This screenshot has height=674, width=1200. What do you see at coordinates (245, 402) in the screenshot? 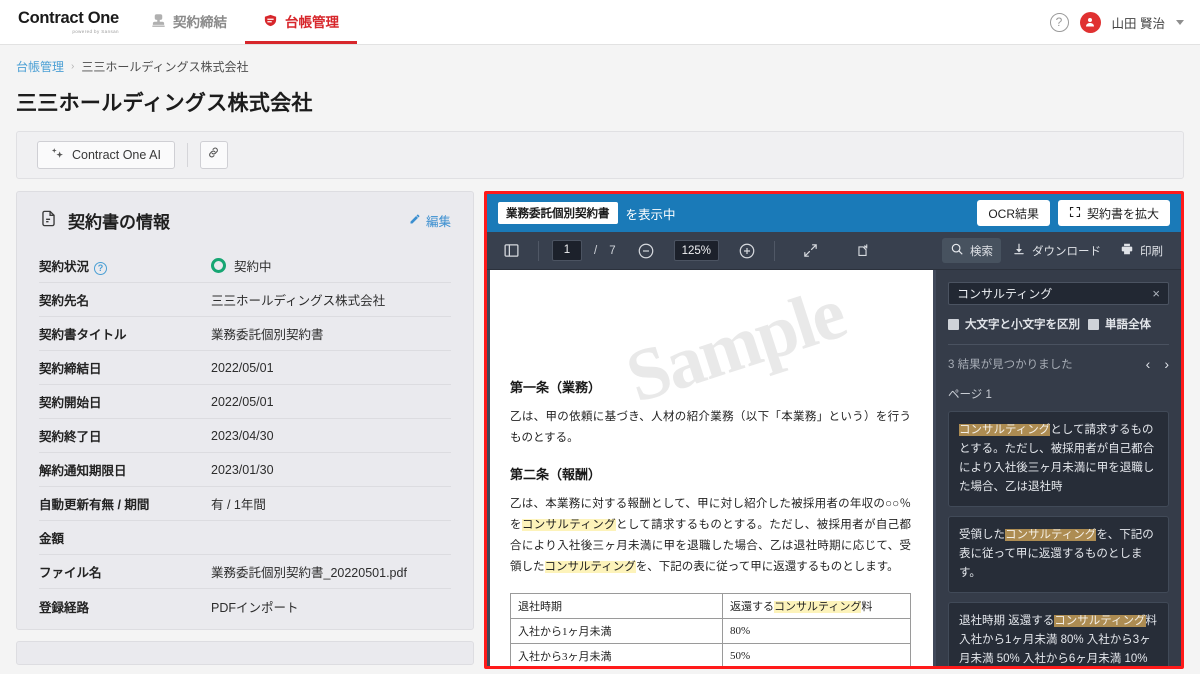
I see `info-row-start-date: 契約開始日 2022/05/01` at bounding box center [245, 402].